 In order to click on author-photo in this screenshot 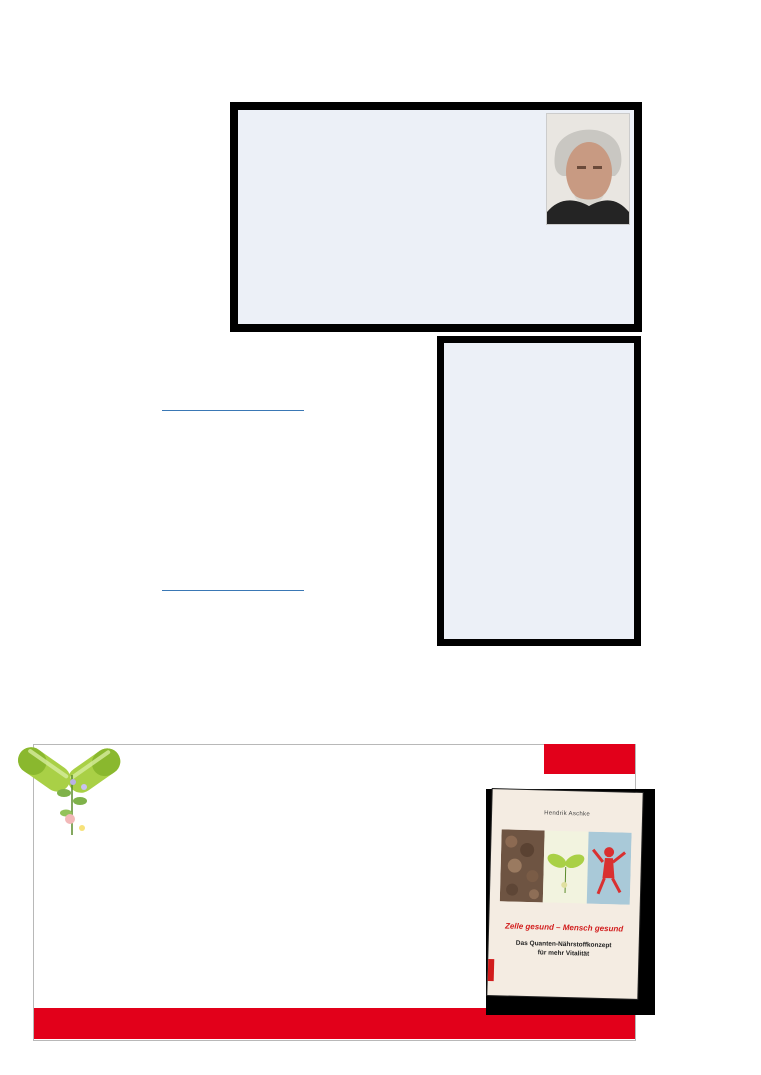, I will do `click(588, 169)`.